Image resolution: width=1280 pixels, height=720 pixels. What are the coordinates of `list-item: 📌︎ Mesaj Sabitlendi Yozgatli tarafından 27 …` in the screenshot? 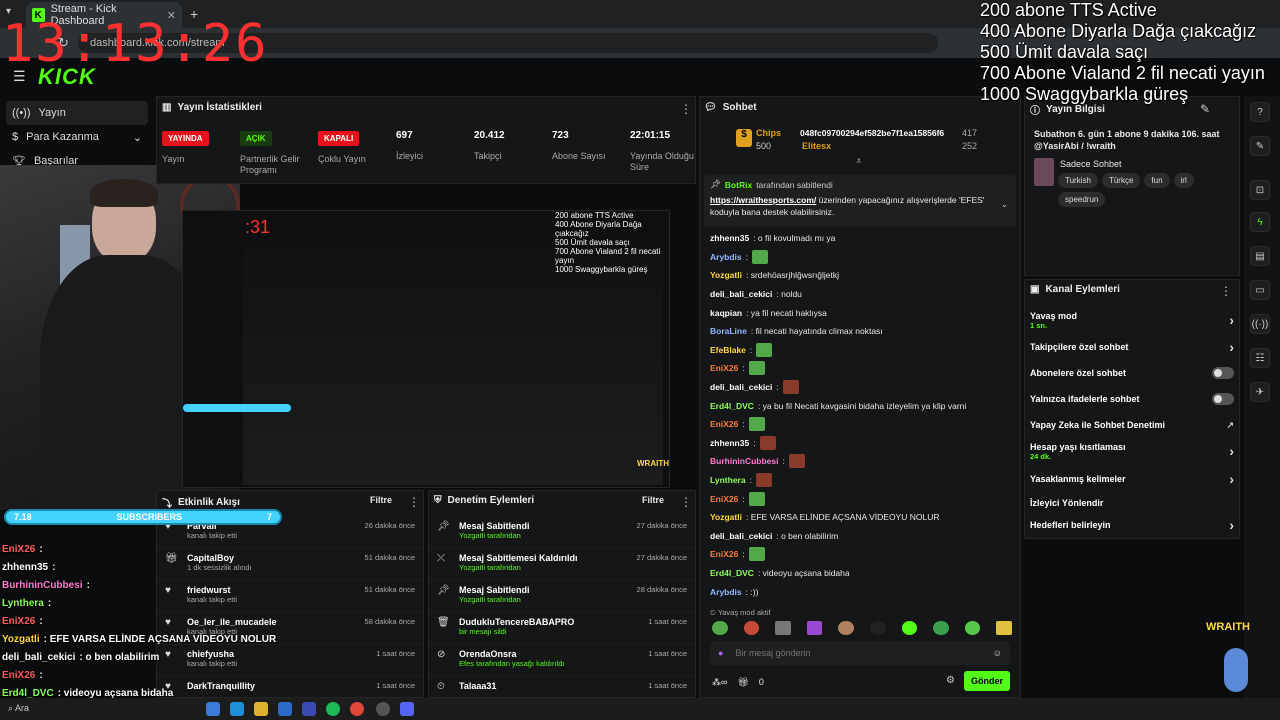 It's located at (562, 533).